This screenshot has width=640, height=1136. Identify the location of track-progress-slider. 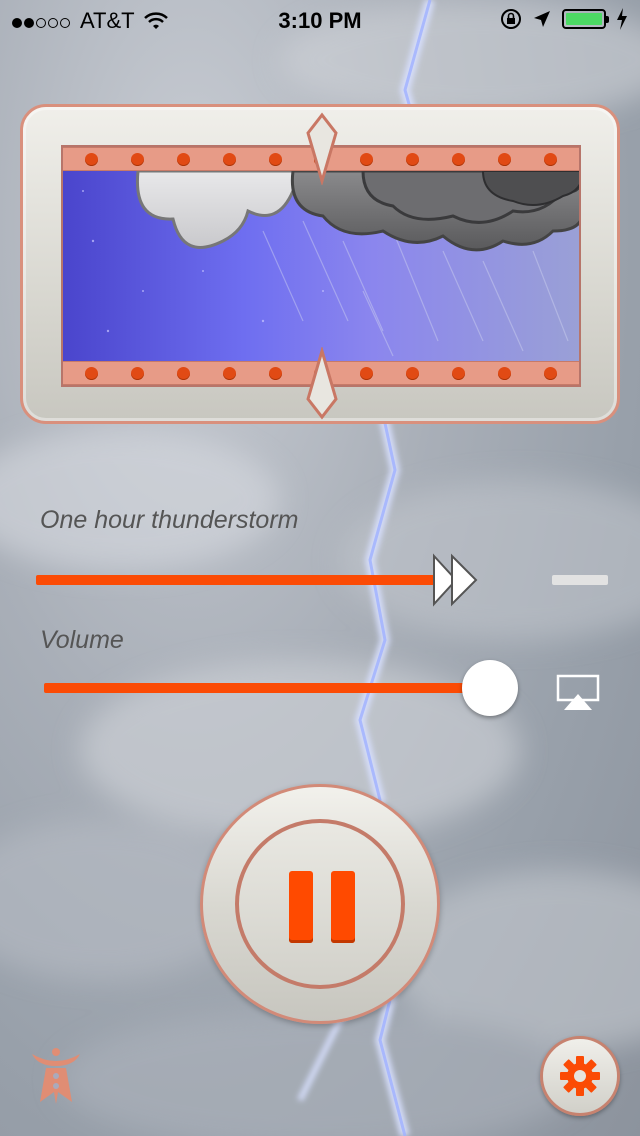
(322, 580).